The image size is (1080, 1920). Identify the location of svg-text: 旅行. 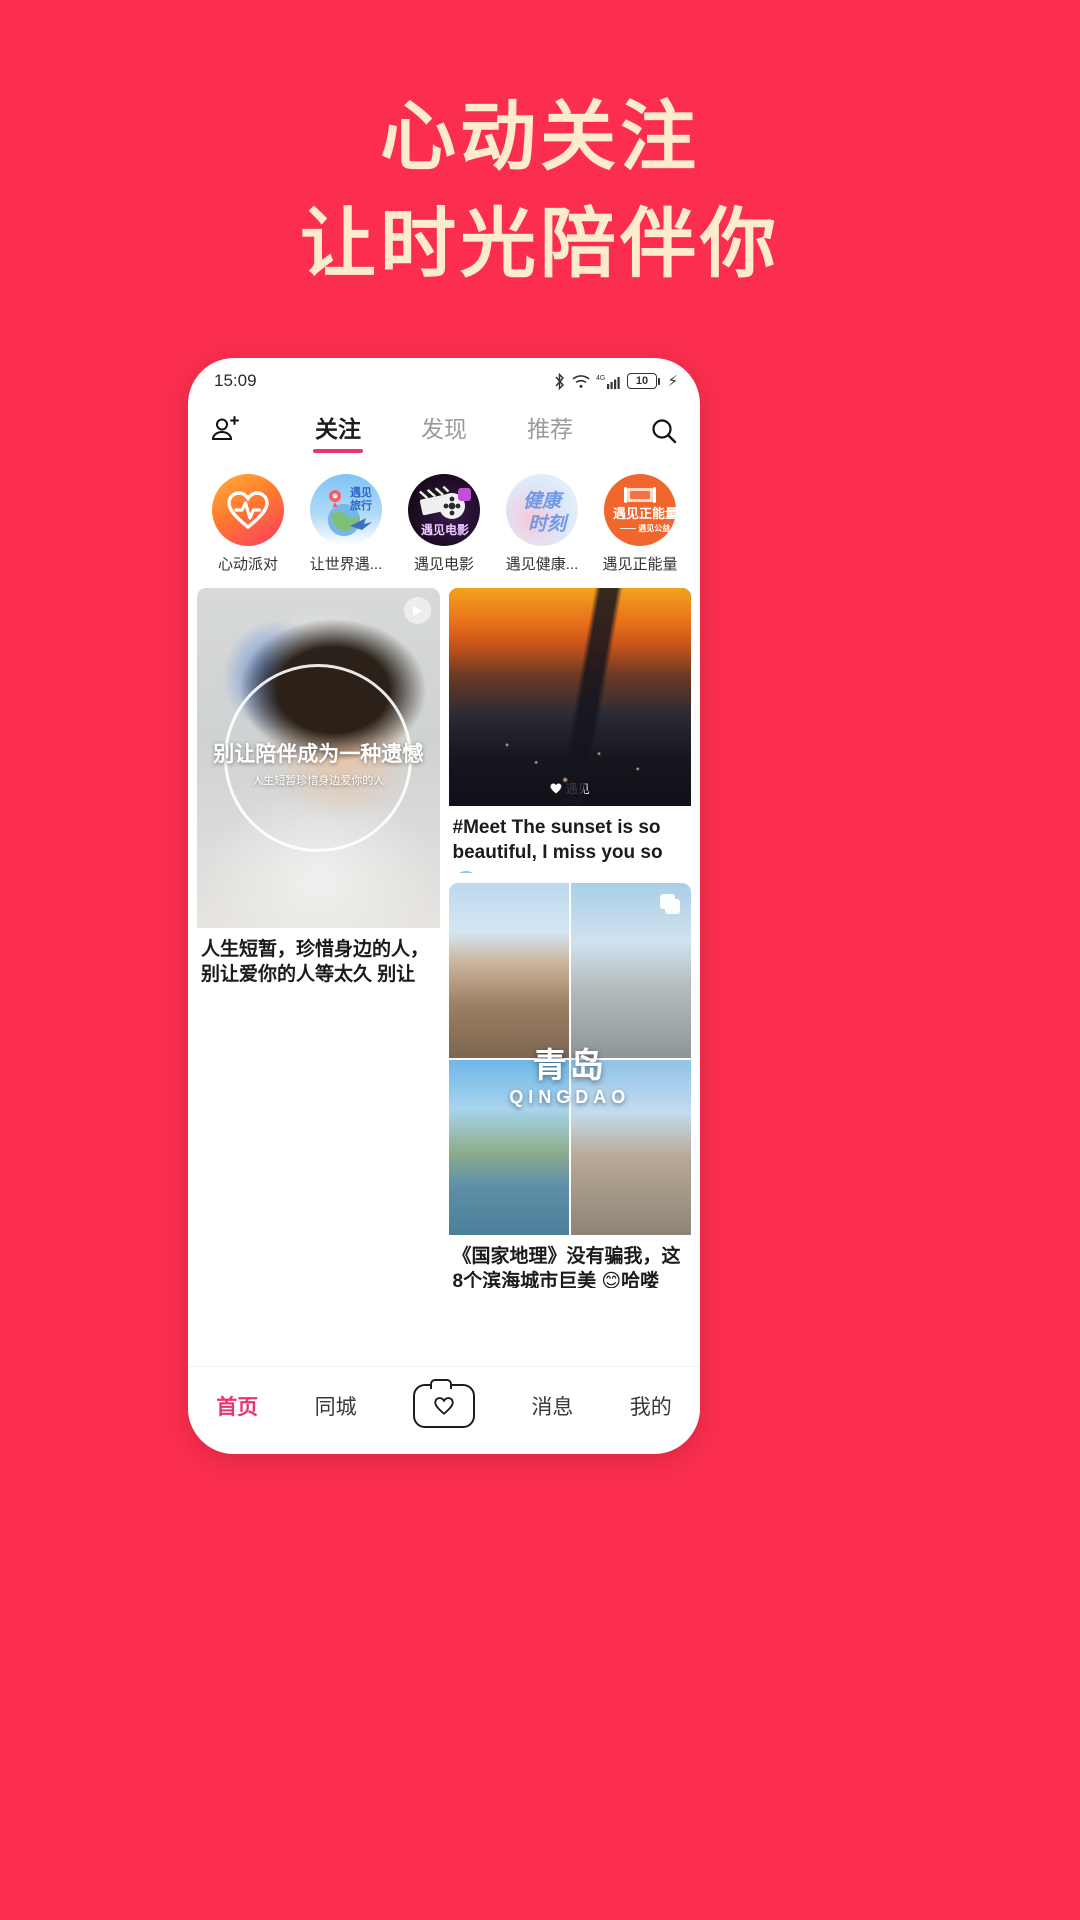
(361, 505).